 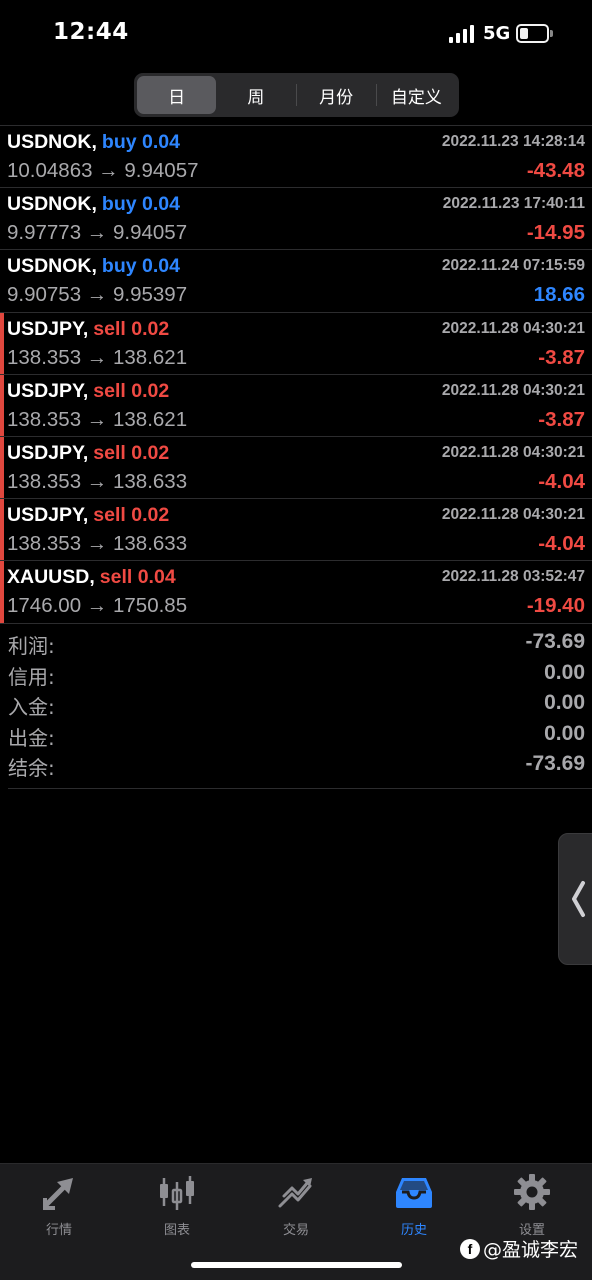 What do you see at coordinates (176, 1230) in the screenshot?
I see `tab-label: 图表` at bounding box center [176, 1230].